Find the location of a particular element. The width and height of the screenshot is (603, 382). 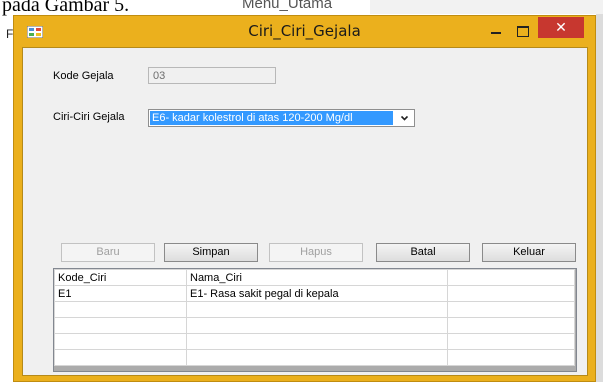

simpan-button: Simpan is located at coordinates (211, 252).